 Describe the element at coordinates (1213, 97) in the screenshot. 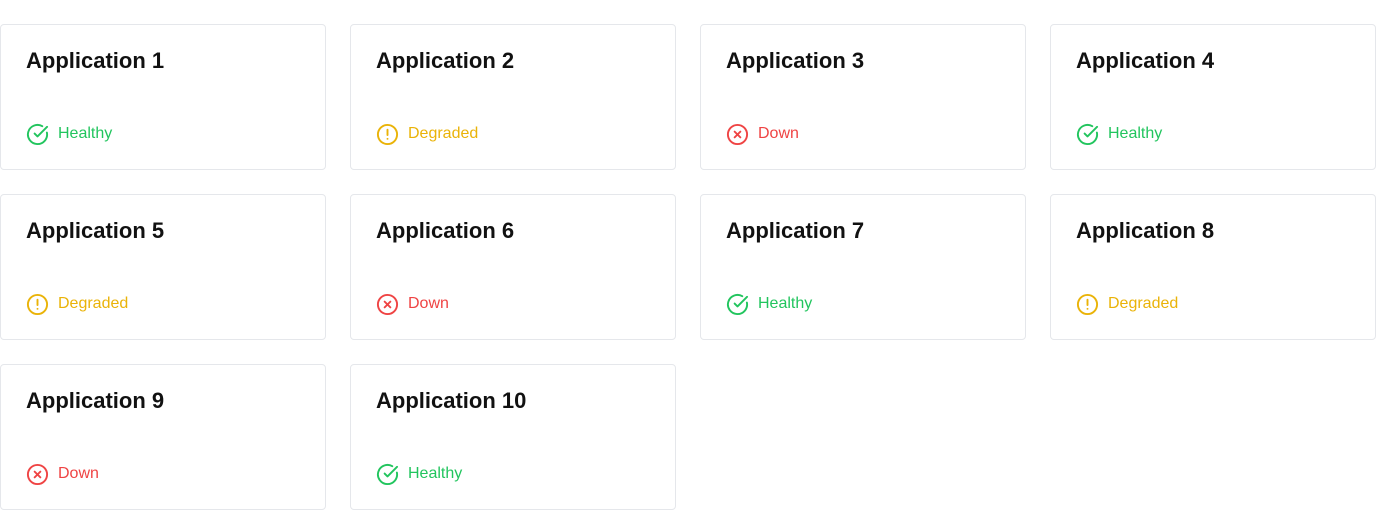

I see `application-card: Application 4 Healthy` at that location.